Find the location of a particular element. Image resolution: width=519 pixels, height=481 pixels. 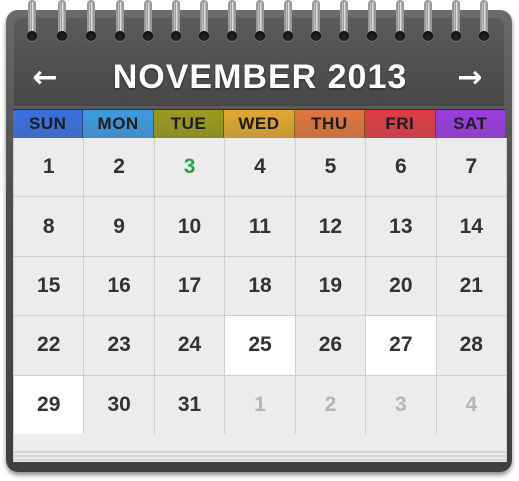

day-cell: 1 is located at coordinates (49, 167).